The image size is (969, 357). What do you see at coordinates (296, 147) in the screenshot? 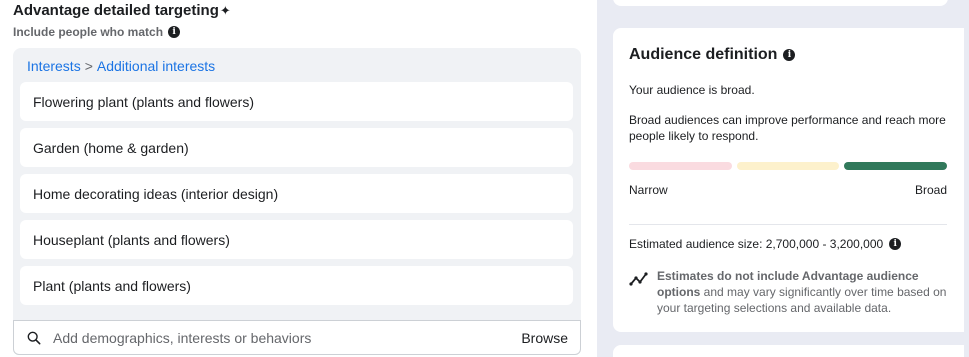
I see `interest-item: Garden (home & garden)` at bounding box center [296, 147].